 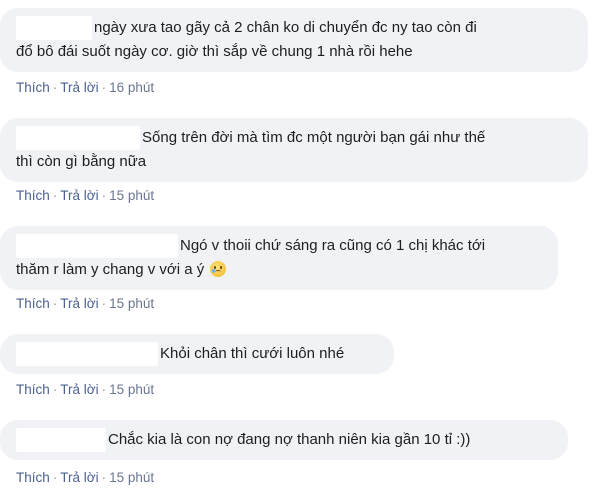 I want to click on comment-text-line: thăm r làm y chang v với a ý, so click(x=121, y=270).